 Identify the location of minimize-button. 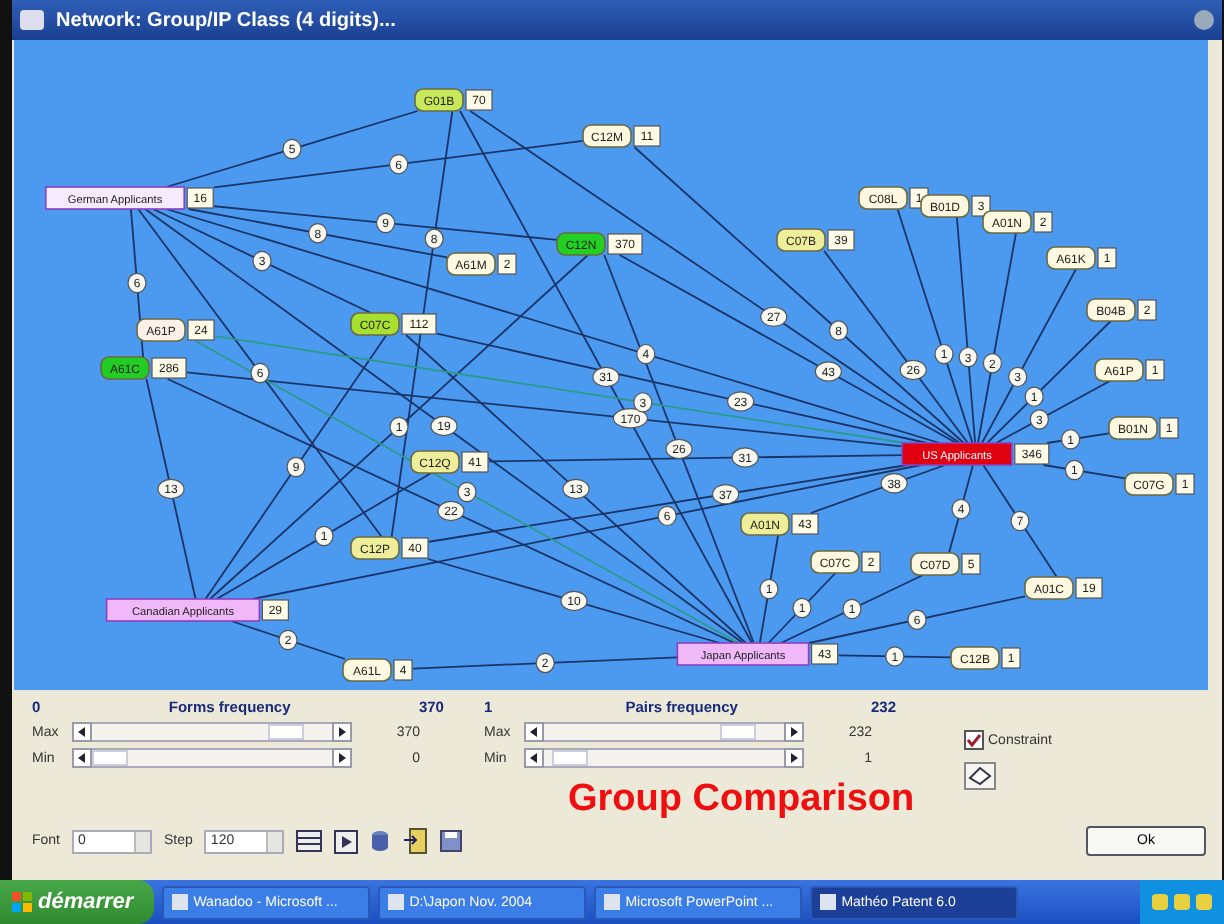
(1204, 20).